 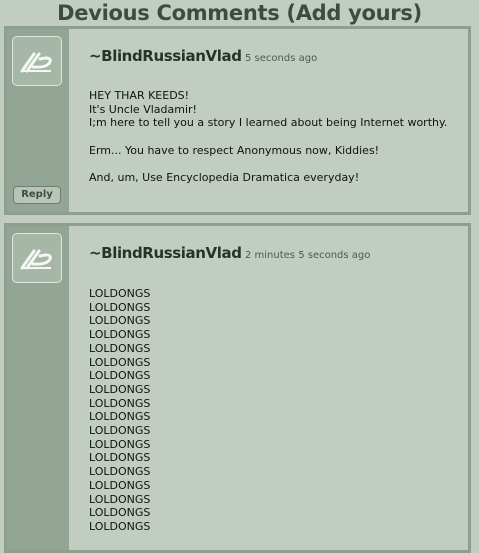 What do you see at coordinates (38, 388) in the screenshot?
I see `comment-sidebar` at bounding box center [38, 388].